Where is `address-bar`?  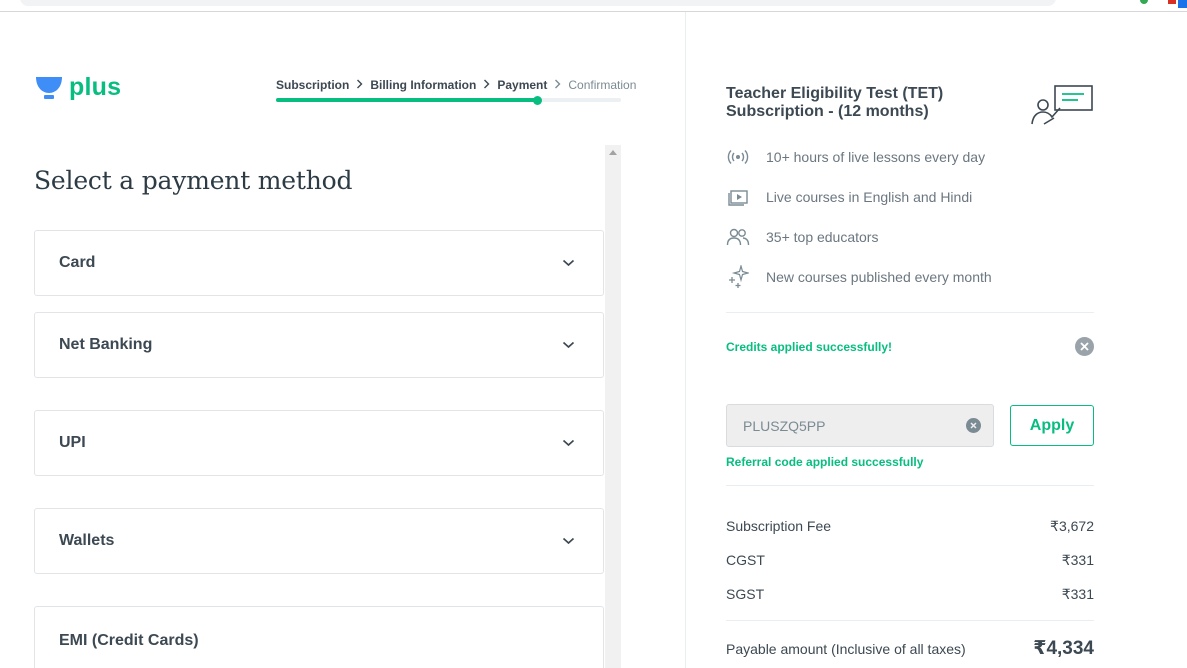 address-bar is located at coordinates (538, 3).